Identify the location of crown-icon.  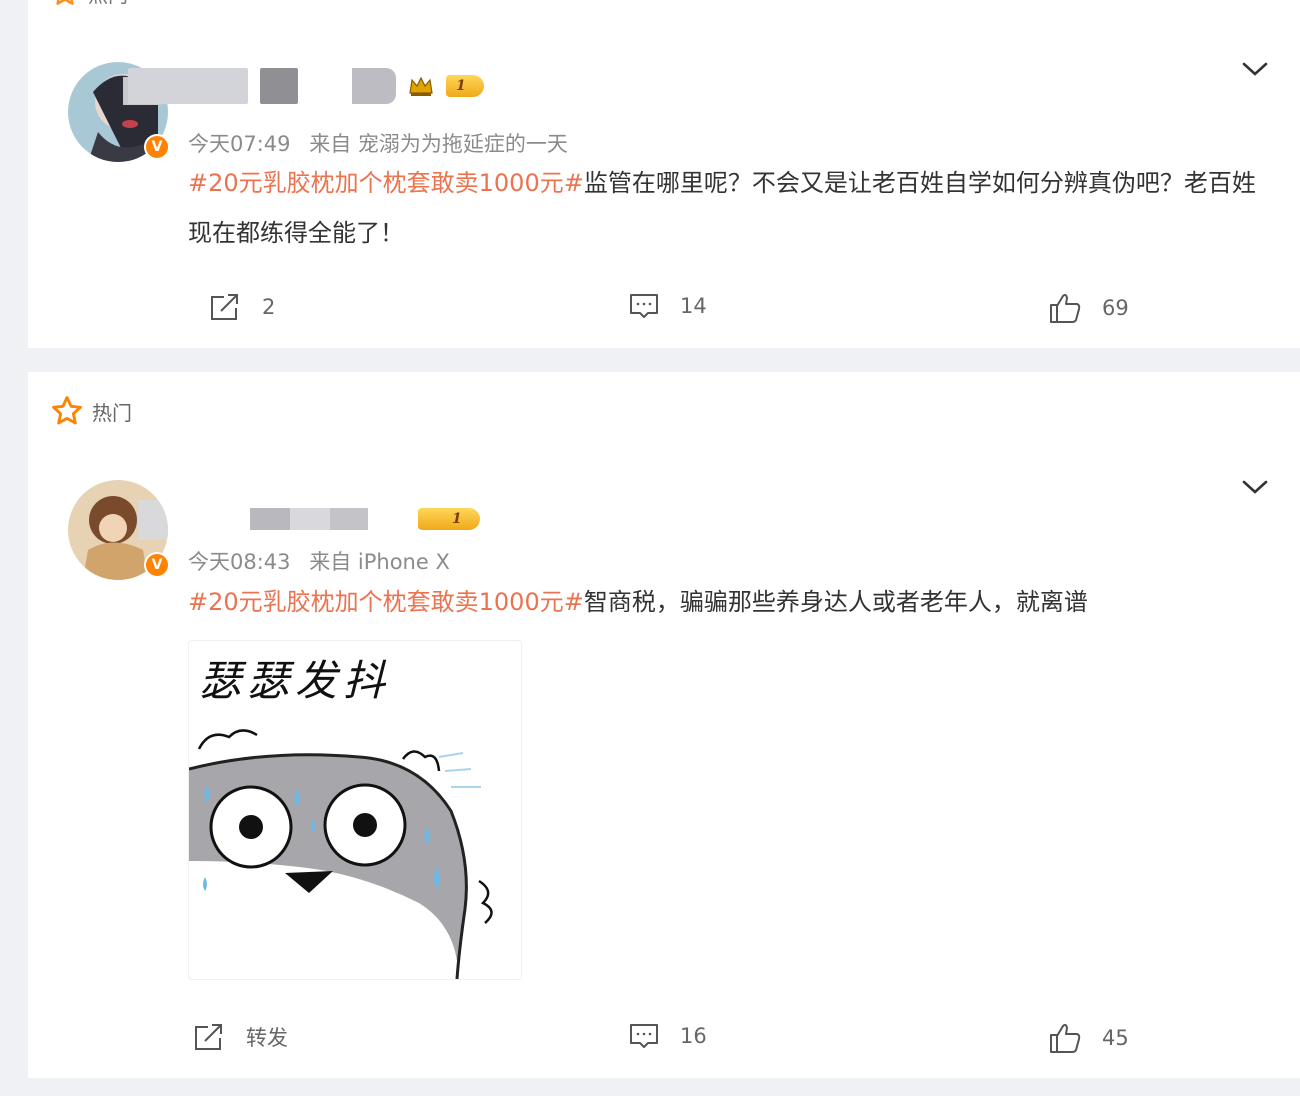
(421, 86).